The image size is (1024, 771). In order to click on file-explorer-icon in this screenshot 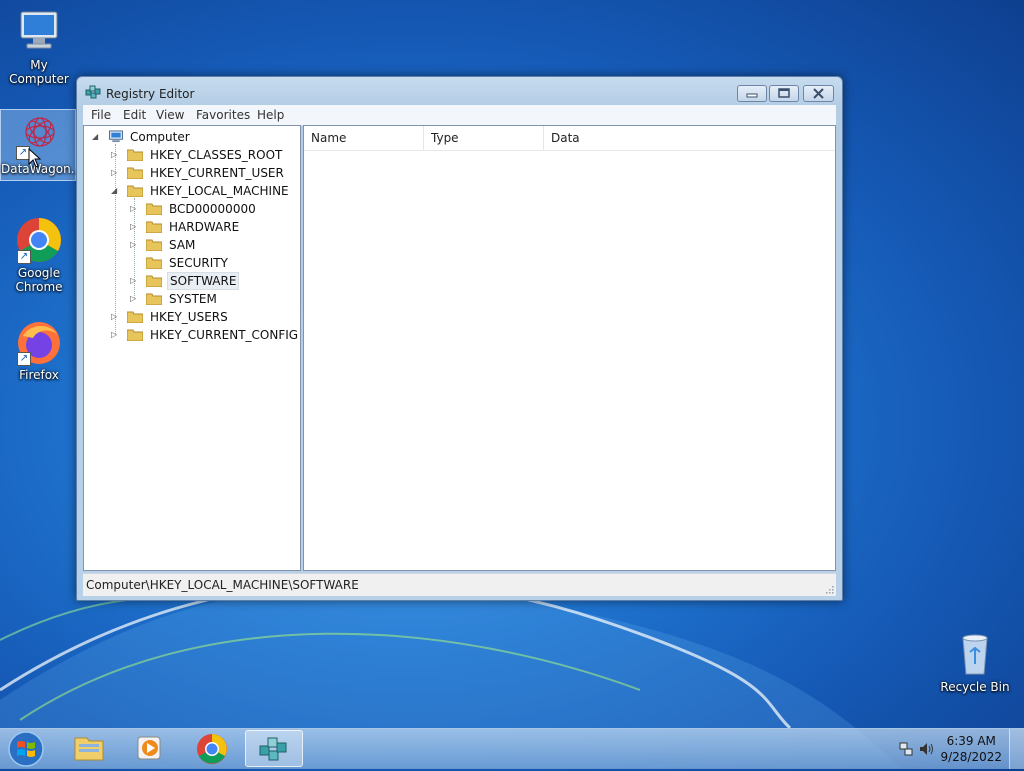, I will do `click(89, 749)`.